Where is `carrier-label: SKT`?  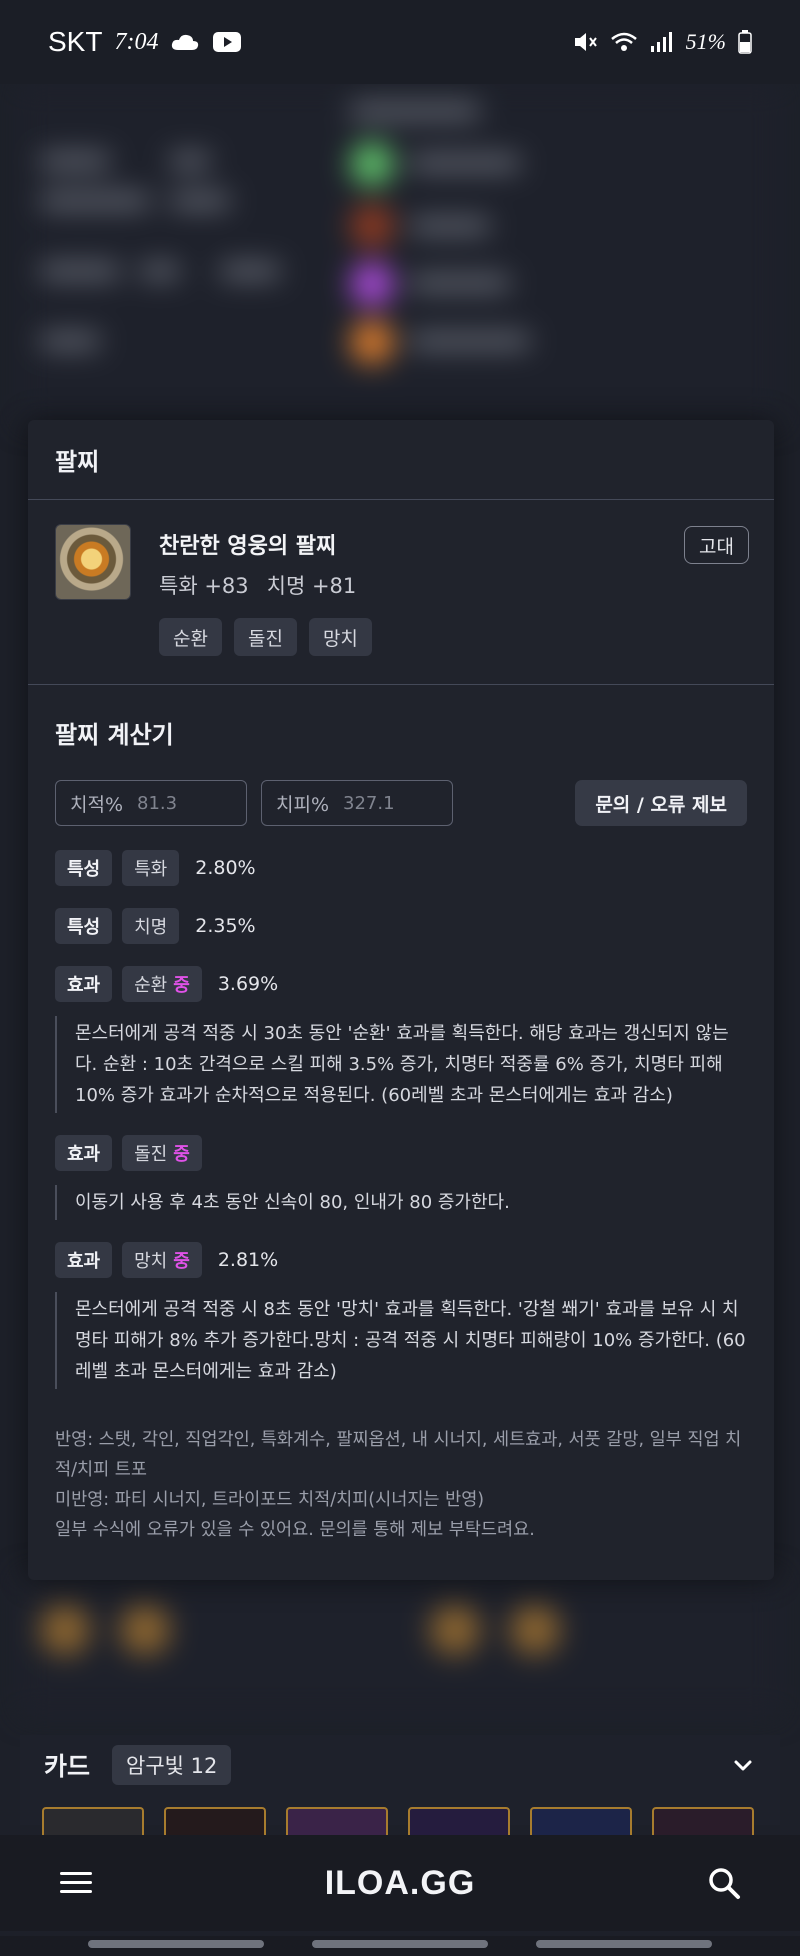
carrier-label: SKT is located at coordinates (75, 41).